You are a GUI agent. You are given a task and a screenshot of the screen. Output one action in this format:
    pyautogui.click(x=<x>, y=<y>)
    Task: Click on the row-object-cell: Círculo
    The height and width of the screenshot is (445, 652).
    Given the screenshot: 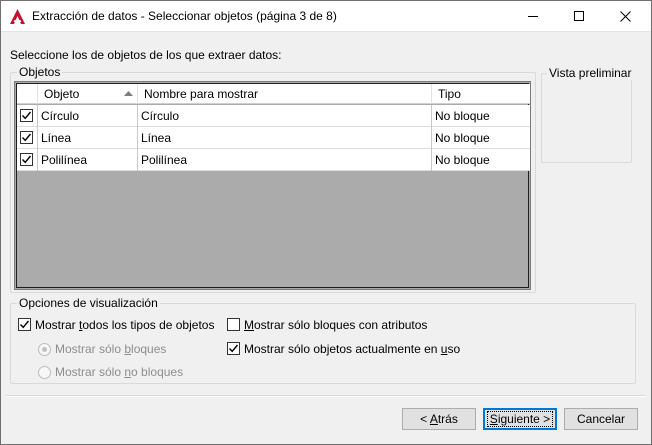 What is the action you would take?
    pyautogui.click(x=88, y=116)
    